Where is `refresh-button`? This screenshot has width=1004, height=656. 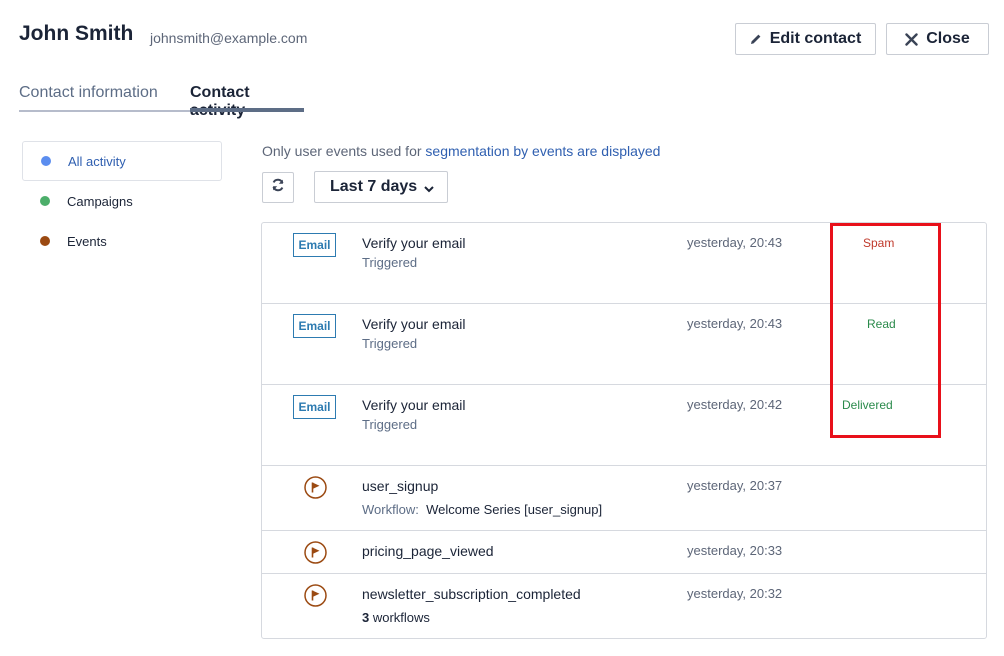 refresh-button is located at coordinates (278, 187).